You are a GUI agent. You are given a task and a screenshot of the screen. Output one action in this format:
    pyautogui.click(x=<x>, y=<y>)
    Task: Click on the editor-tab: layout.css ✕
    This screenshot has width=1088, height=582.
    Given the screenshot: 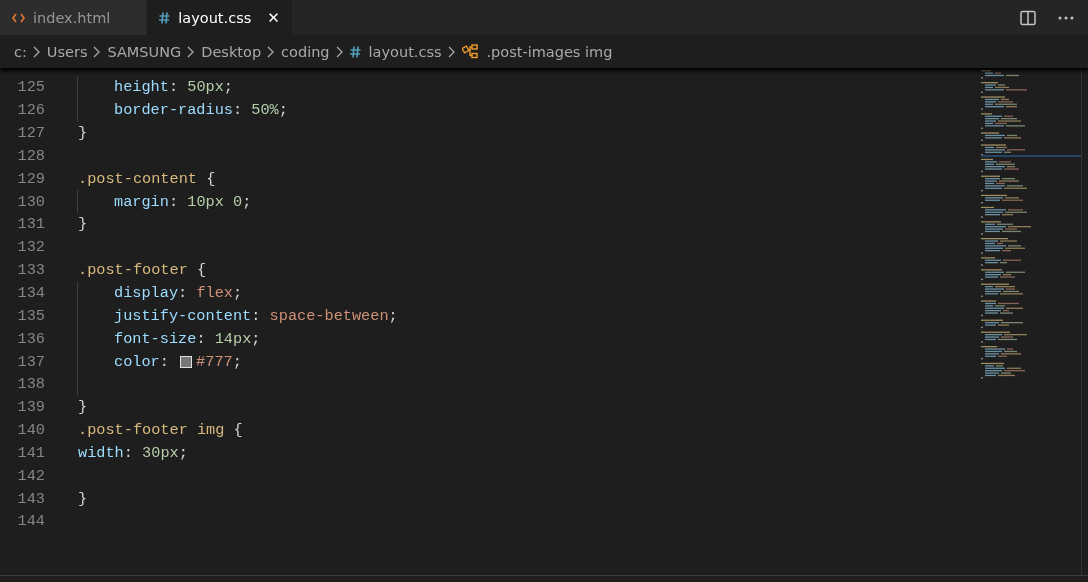 What is the action you would take?
    pyautogui.click(x=220, y=17)
    